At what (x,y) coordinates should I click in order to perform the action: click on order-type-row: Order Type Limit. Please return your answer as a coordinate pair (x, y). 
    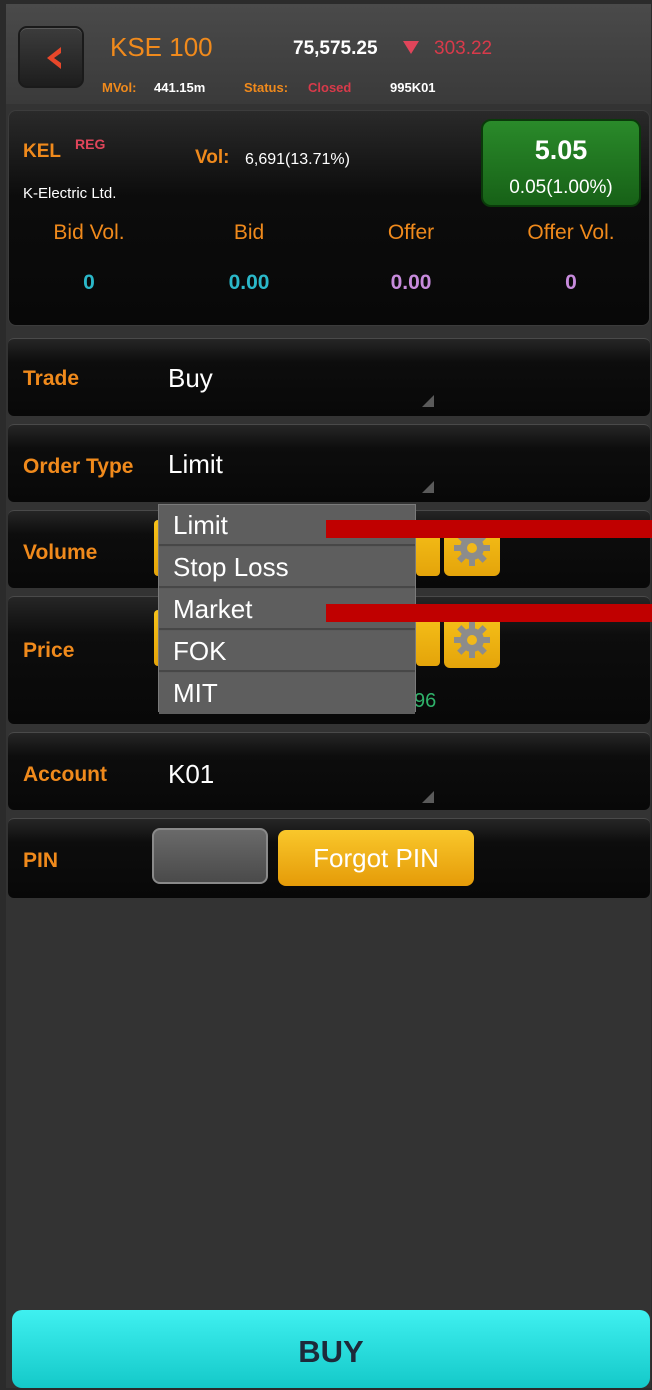
    Looking at the image, I should click on (329, 463).